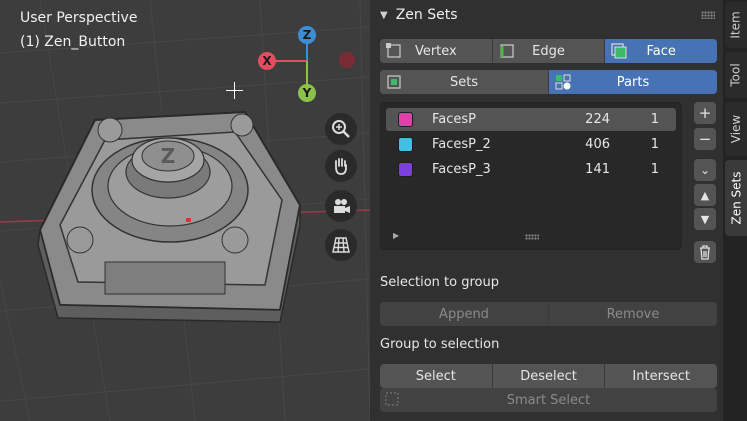 The image size is (747, 421). Describe the element at coordinates (234, 90) in the screenshot. I see `cursor-crosshair` at that location.